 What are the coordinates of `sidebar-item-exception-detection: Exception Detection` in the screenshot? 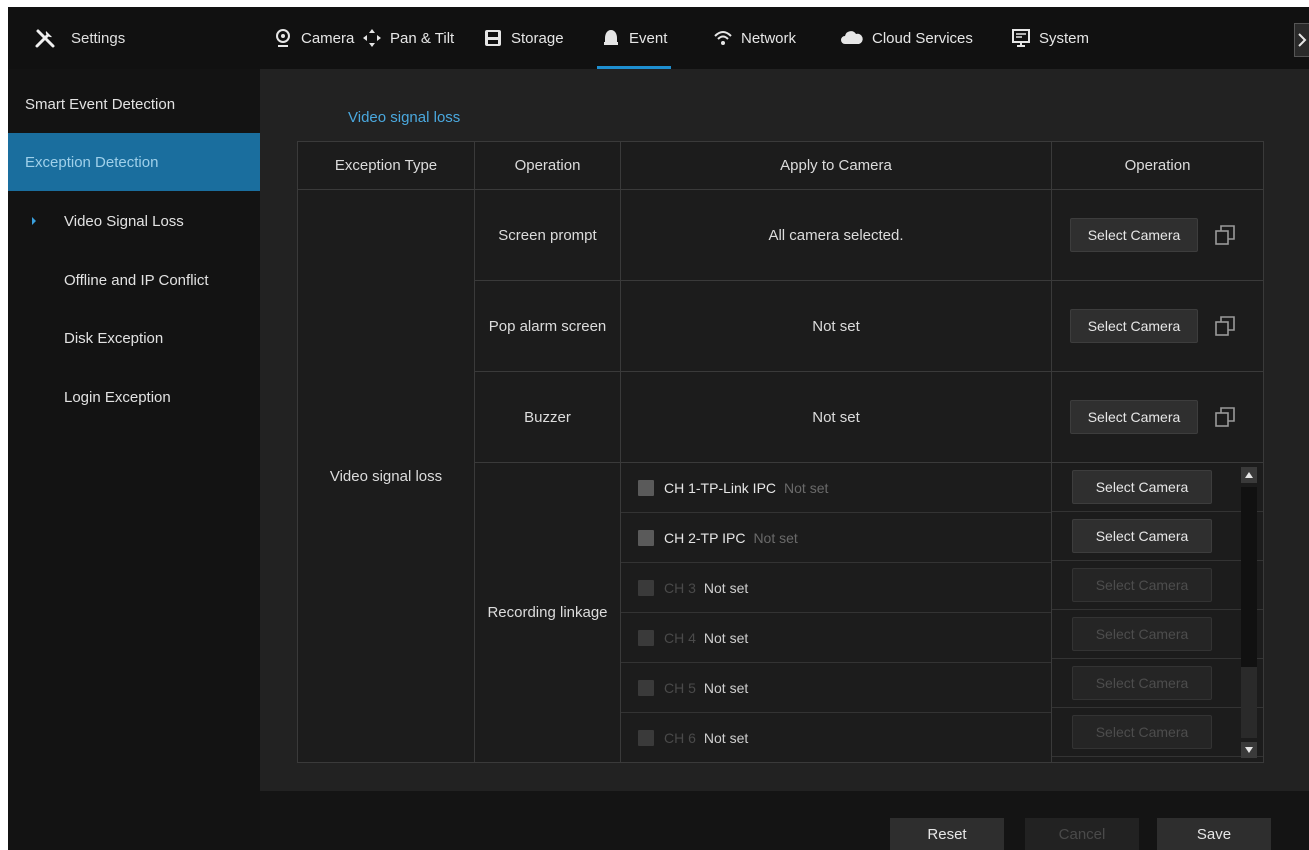 It's located at (134, 162).